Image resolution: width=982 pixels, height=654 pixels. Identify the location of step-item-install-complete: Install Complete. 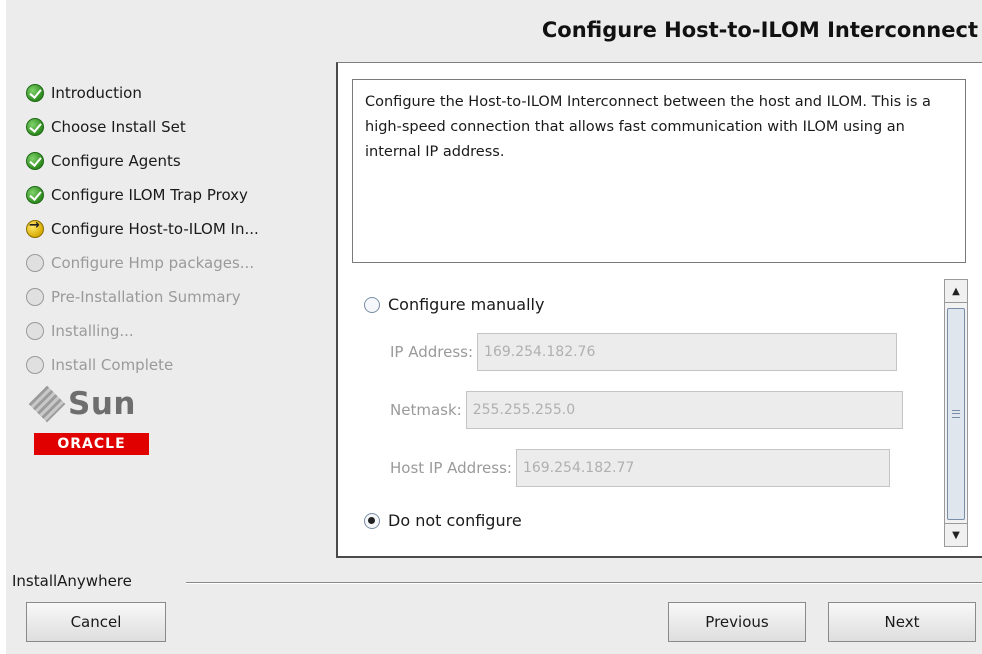
(176, 365).